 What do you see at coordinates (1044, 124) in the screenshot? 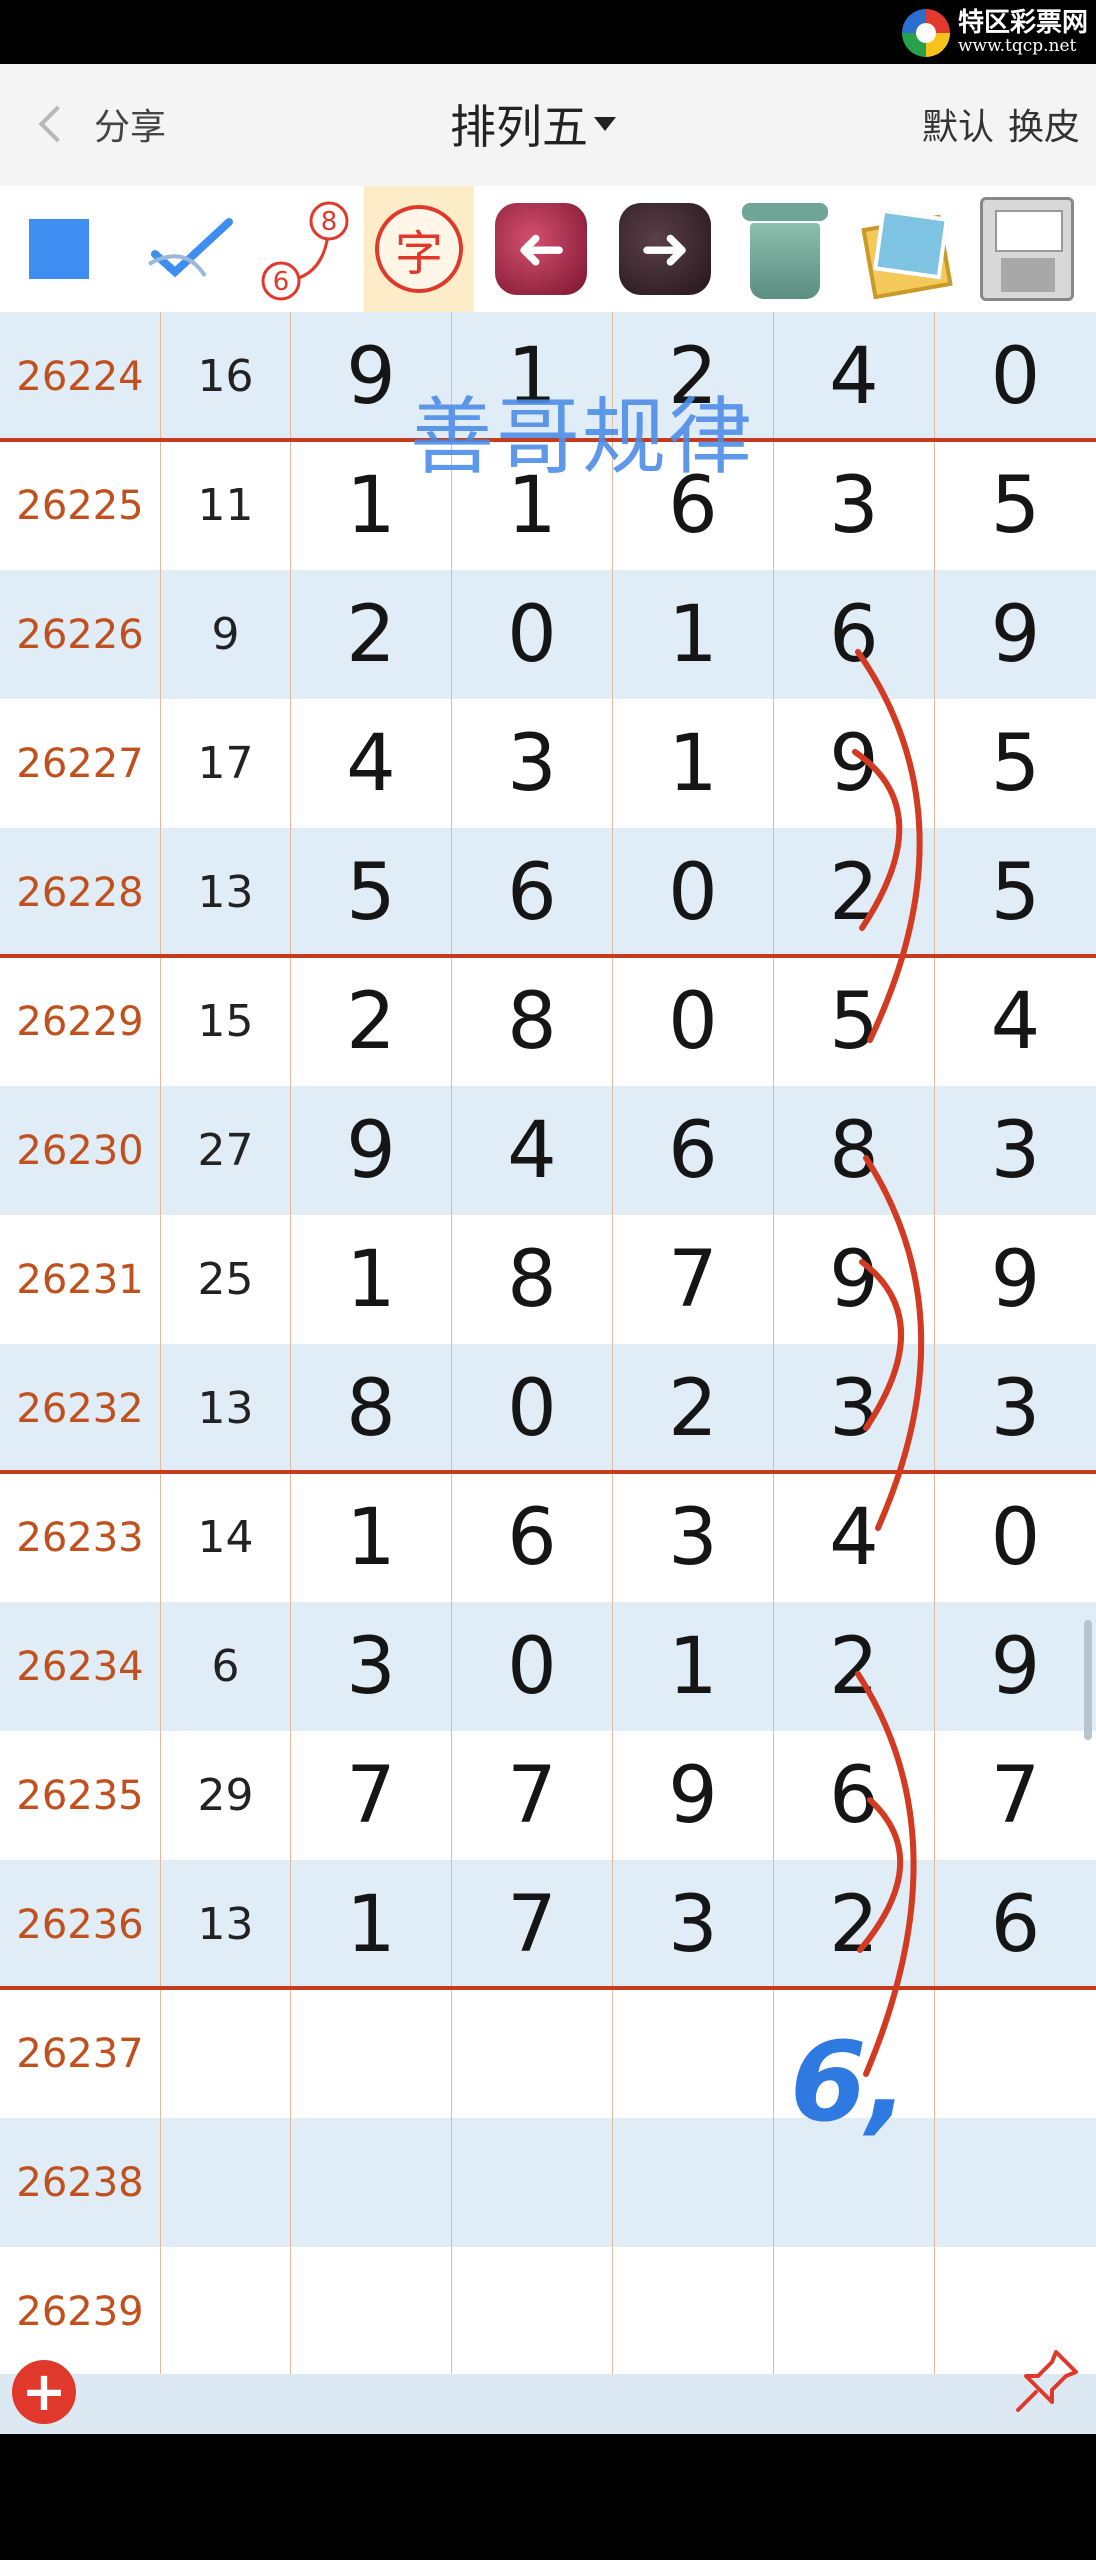
I see `change-skin-button: 换皮` at bounding box center [1044, 124].